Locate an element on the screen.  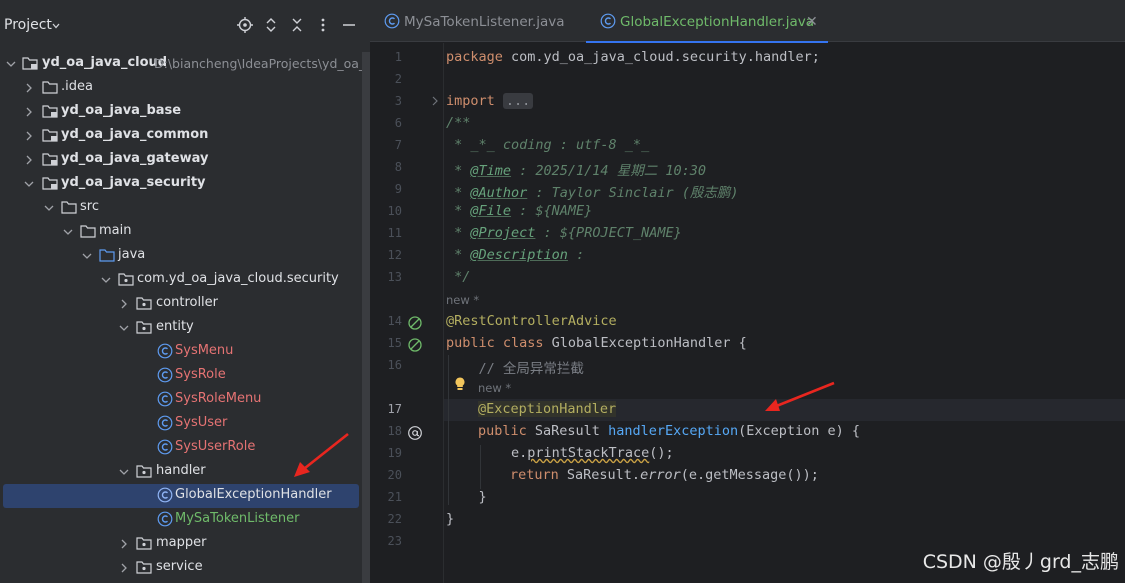
tree-item-sysmenu: SysMenu is located at coordinates (181, 352).